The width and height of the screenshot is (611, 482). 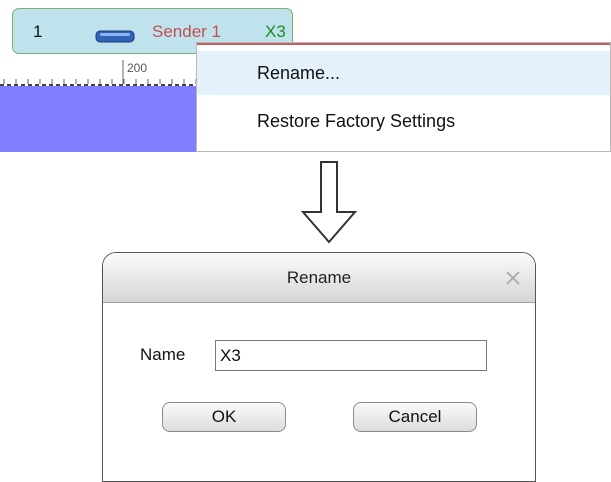 What do you see at coordinates (351, 355) in the screenshot?
I see `name-input` at bounding box center [351, 355].